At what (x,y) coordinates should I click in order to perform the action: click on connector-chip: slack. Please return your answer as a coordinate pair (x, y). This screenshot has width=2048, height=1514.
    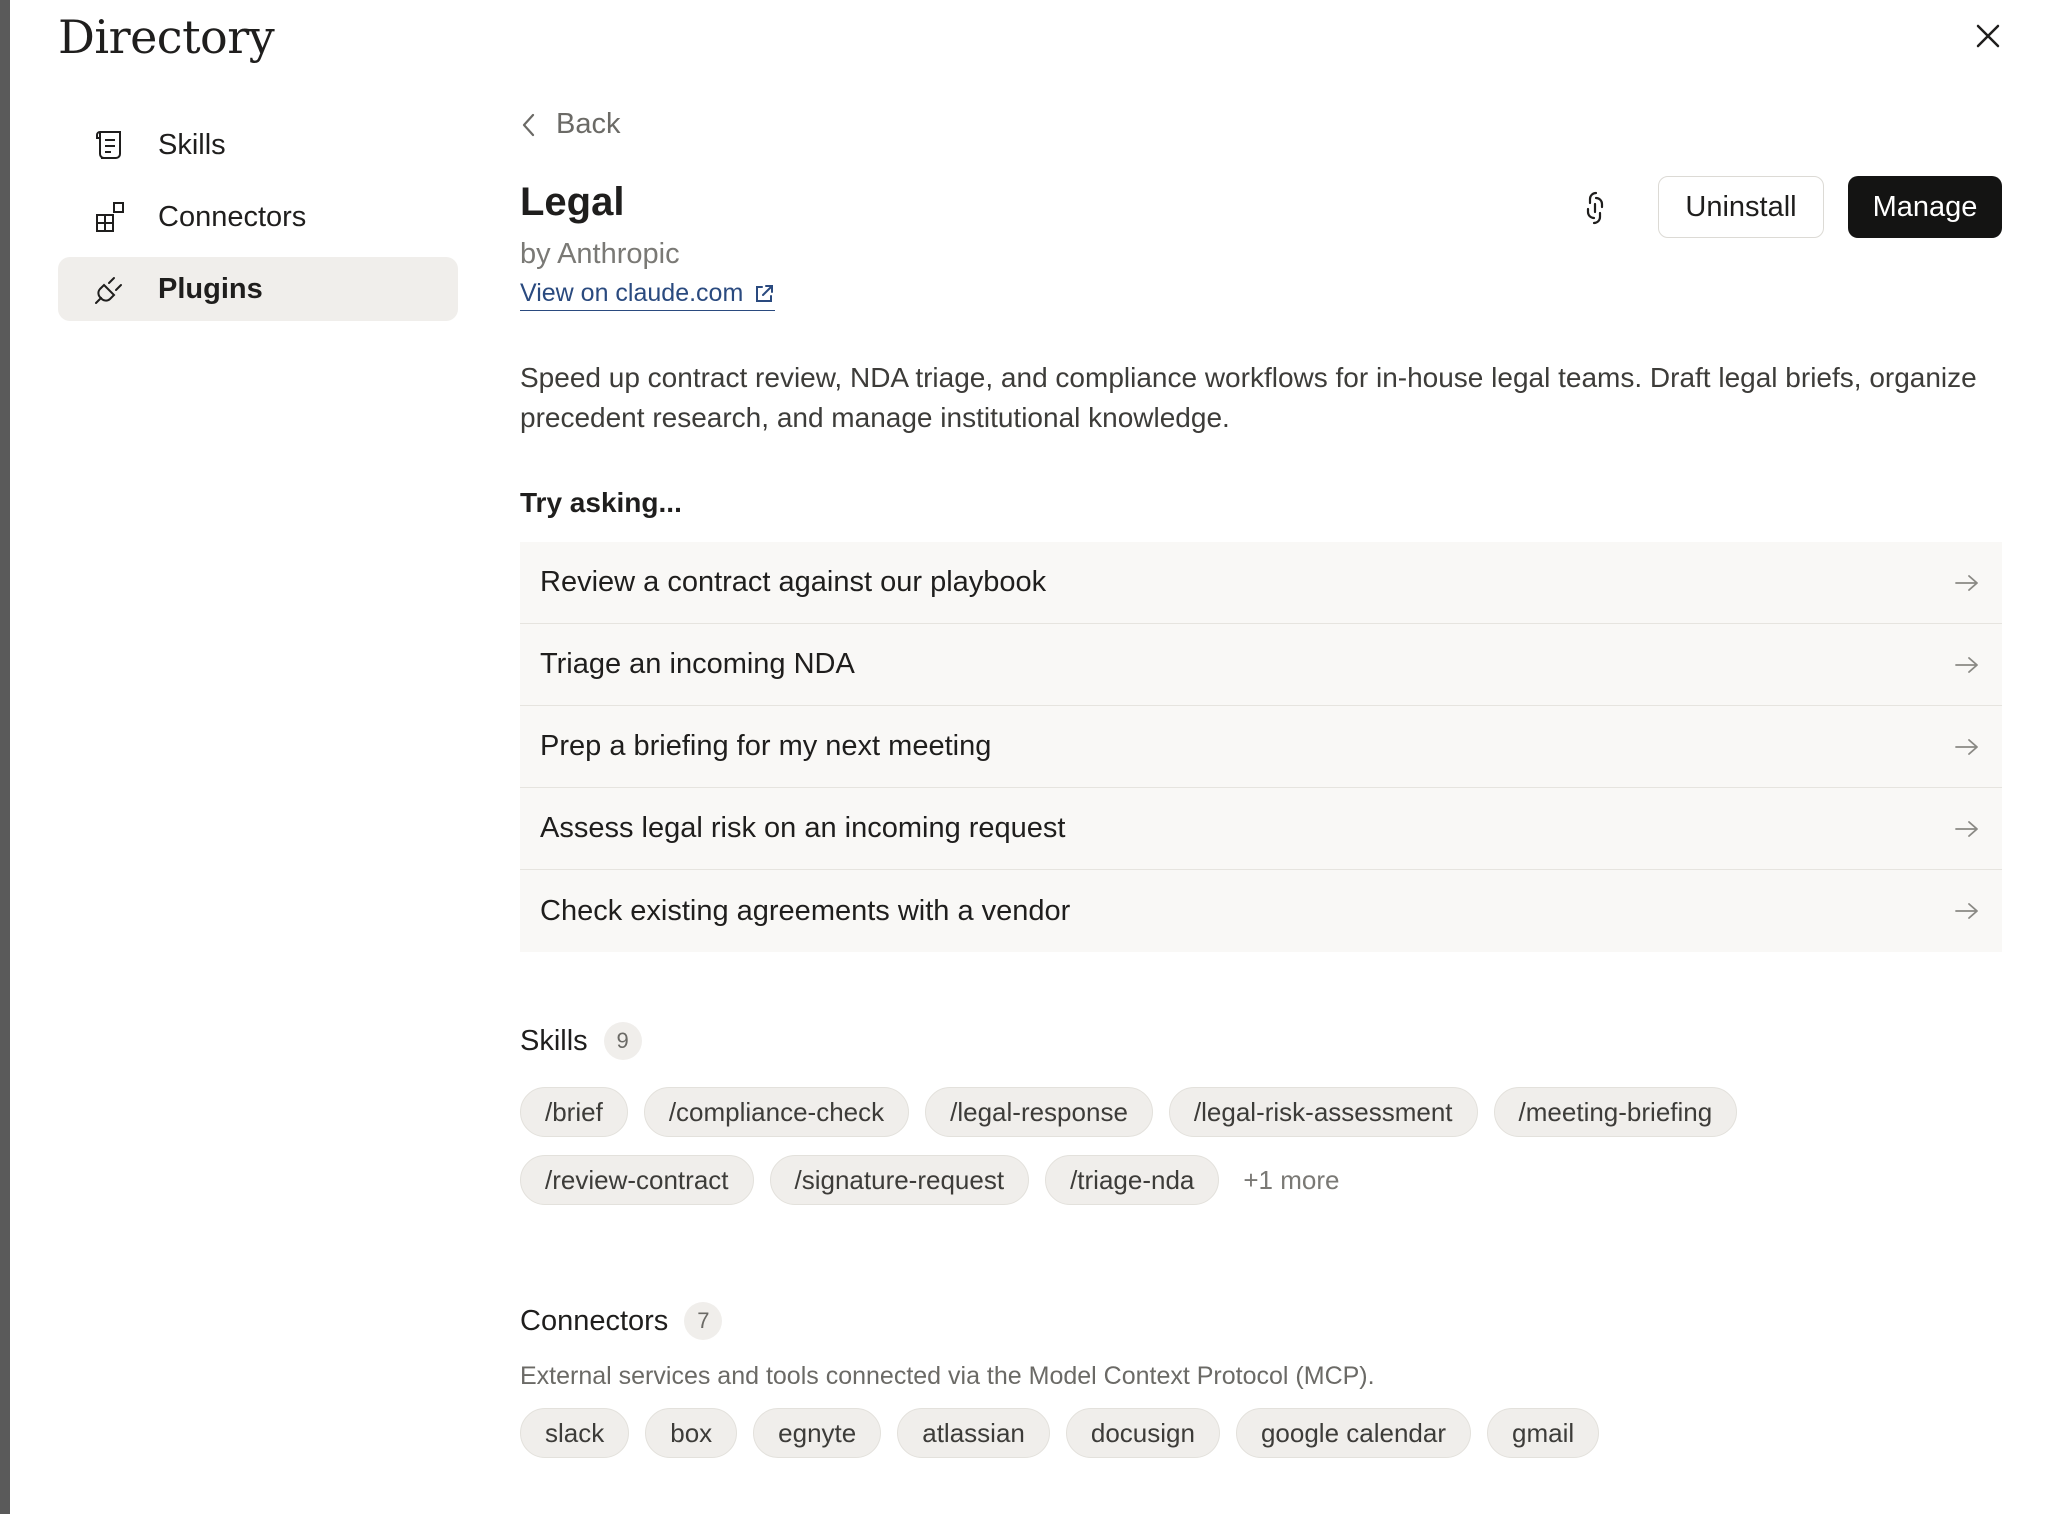
    Looking at the image, I should click on (575, 1433).